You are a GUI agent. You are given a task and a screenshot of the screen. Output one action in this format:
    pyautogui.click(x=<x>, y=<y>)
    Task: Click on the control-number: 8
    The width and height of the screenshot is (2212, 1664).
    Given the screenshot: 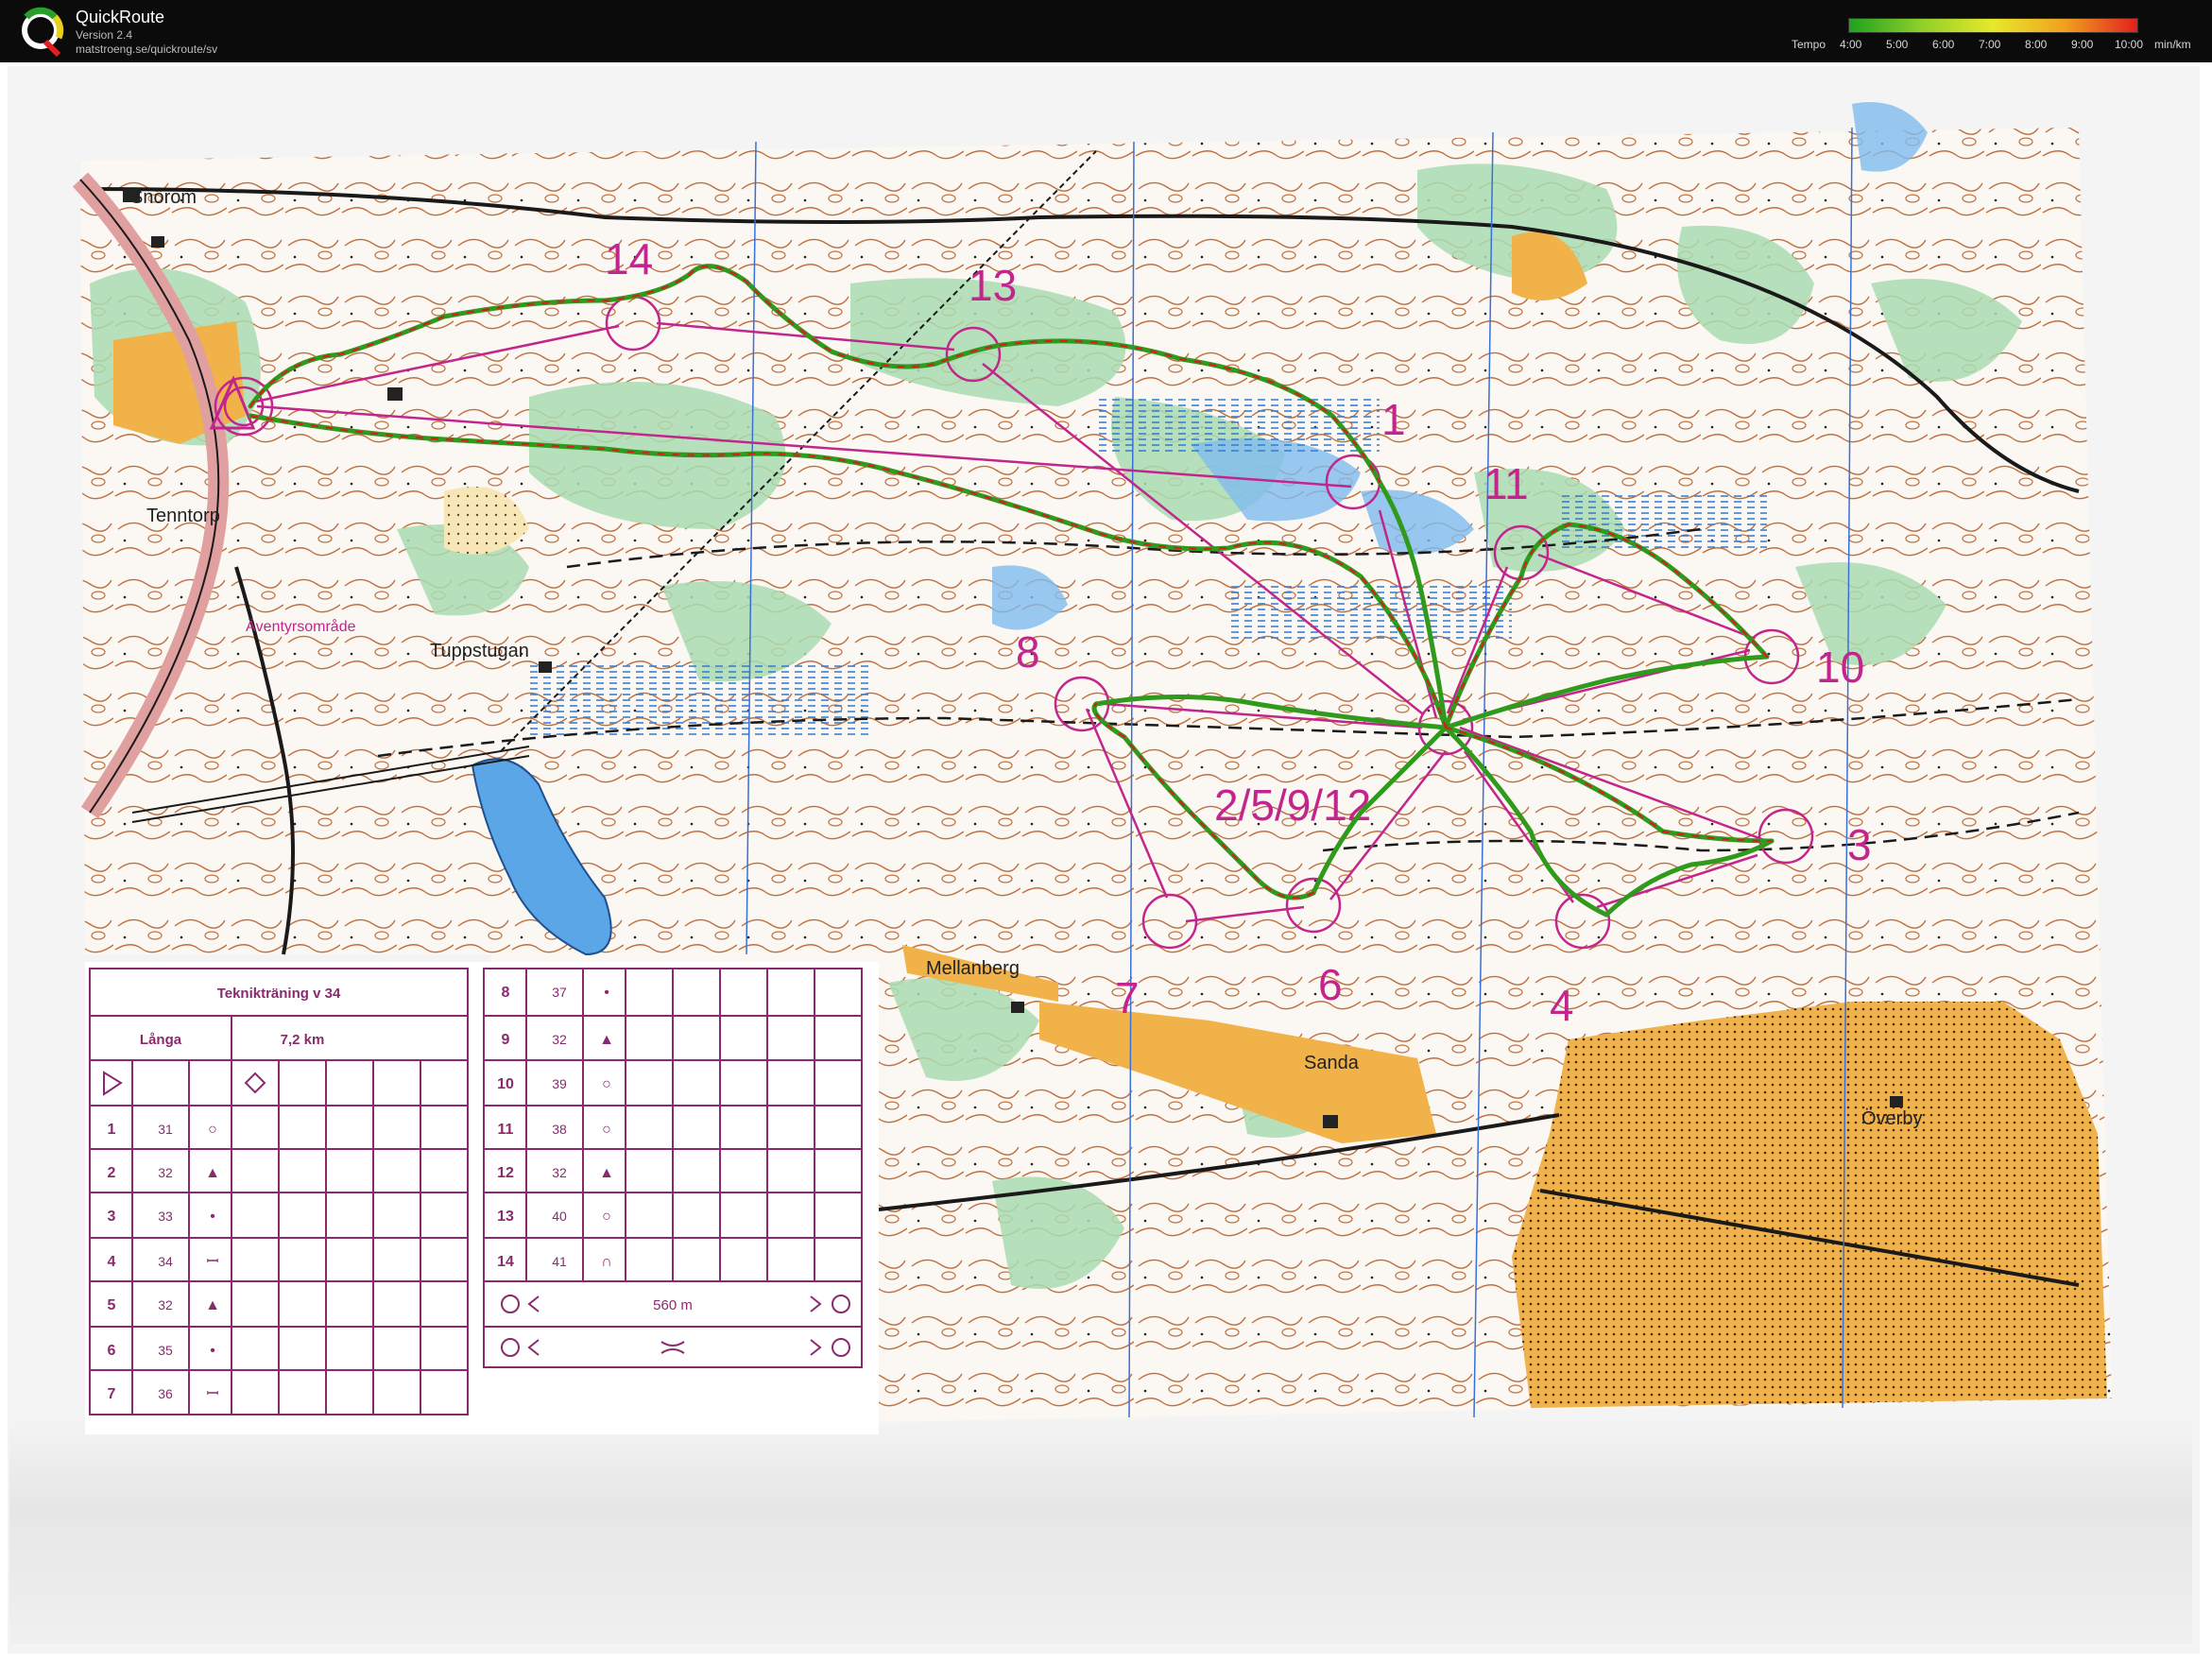 What is the action you would take?
    pyautogui.click(x=1028, y=652)
    